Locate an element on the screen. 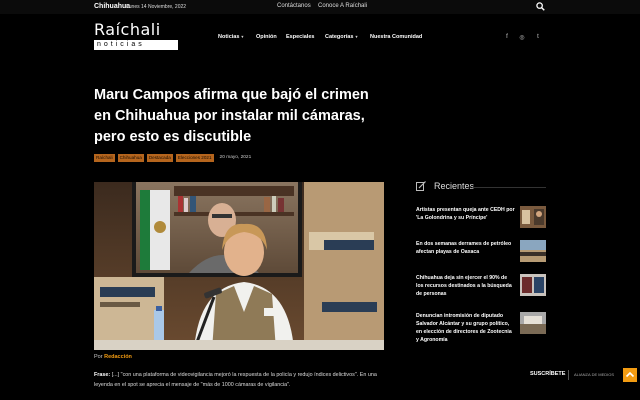  nav-especiales: Especiales is located at coordinates (300, 37).